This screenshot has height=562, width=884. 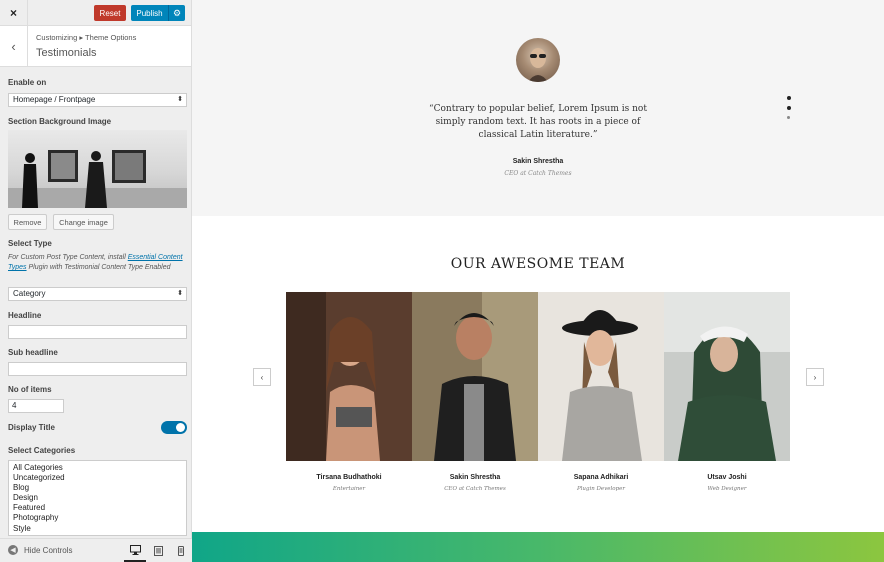 I want to click on testimonial-role: CEO at Catch Themes, so click(x=538, y=173).